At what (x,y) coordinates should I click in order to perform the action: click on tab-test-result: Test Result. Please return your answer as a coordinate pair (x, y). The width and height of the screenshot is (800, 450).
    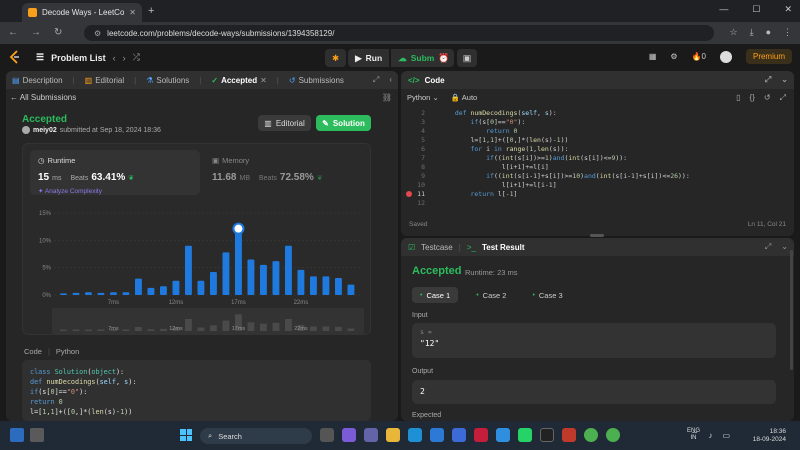
    Looking at the image, I should click on (503, 247).